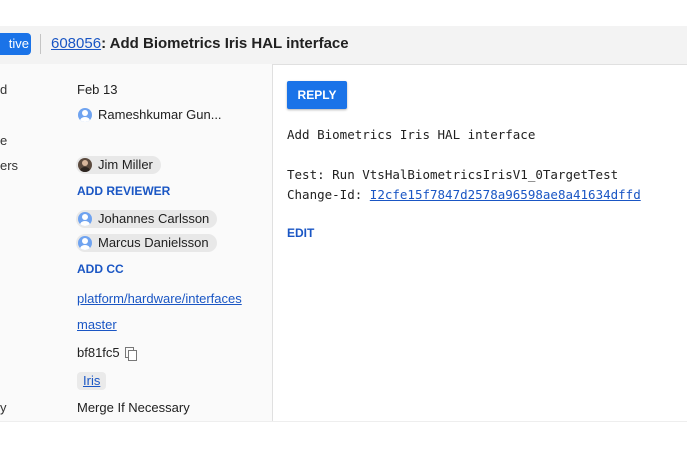 This screenshot has width=687, height=449. Describe the element at coordinates (328, 194) in the screenshot. I see `change-id-label: Change-Id:` at that location.